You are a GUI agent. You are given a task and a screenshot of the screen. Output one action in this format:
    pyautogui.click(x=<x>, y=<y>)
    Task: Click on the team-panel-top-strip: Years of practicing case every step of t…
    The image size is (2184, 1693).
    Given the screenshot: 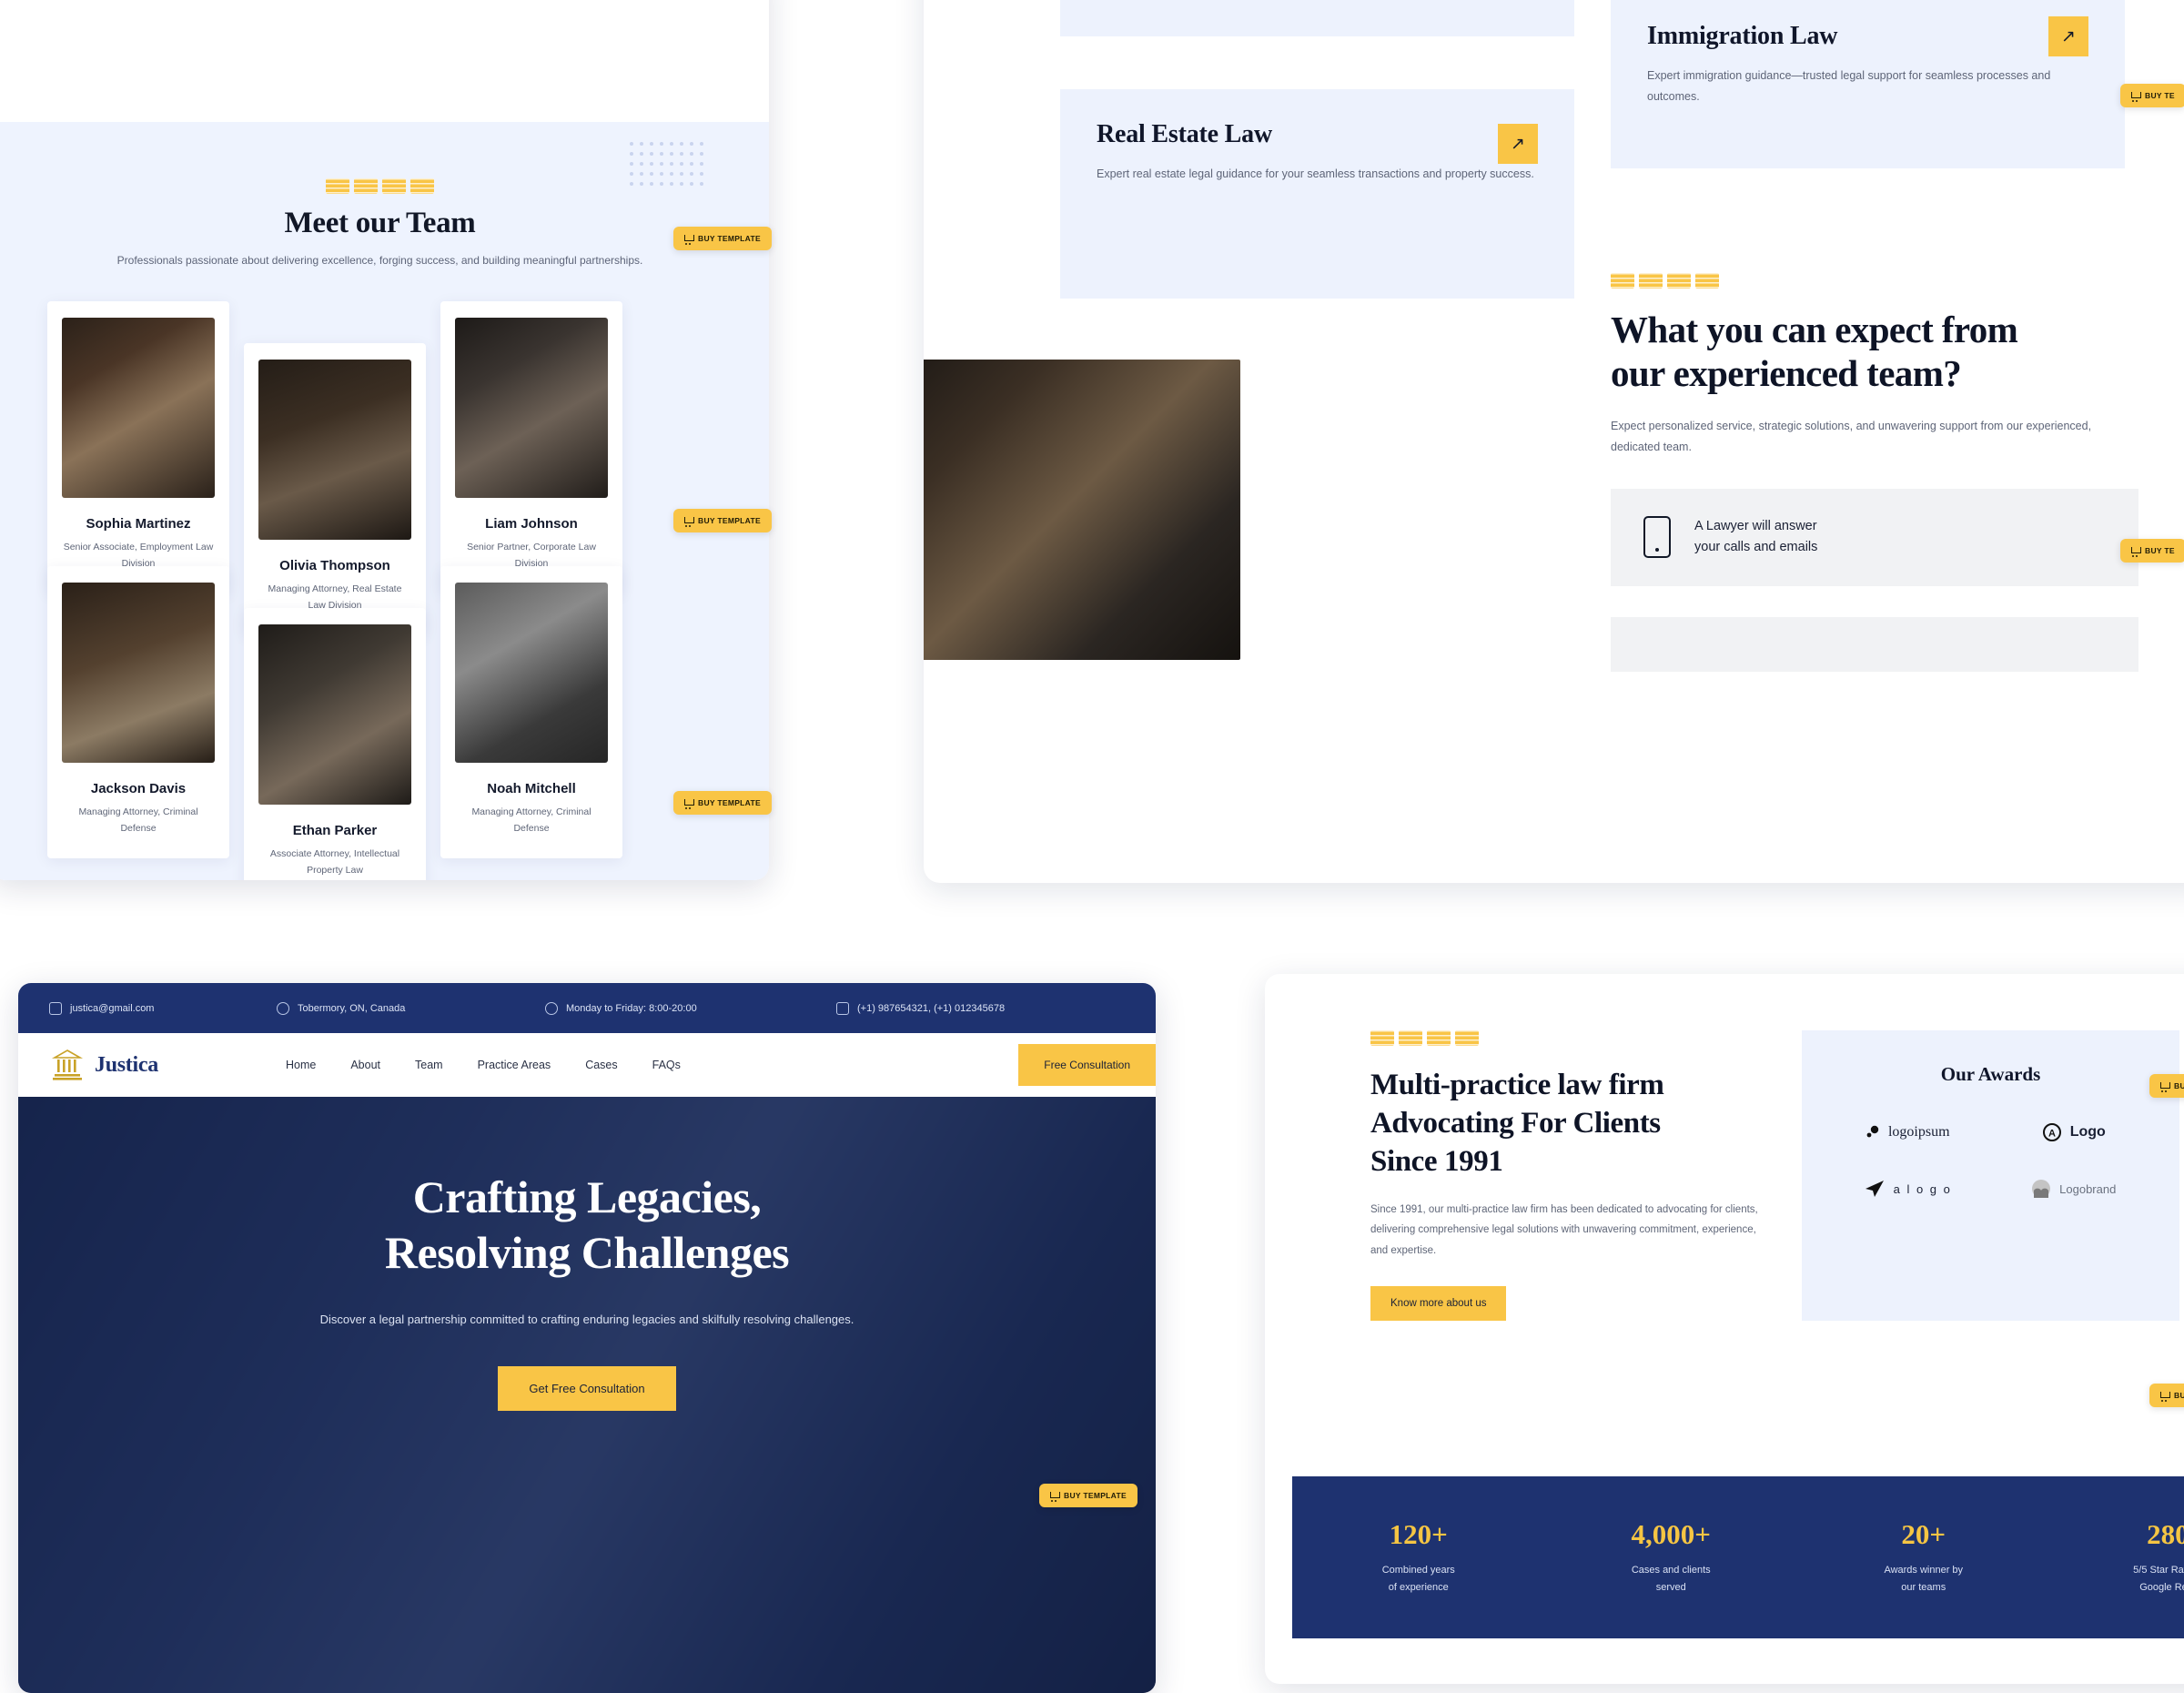 What is the action you would take?
    pyautogui.click(x=385, y=61)
    